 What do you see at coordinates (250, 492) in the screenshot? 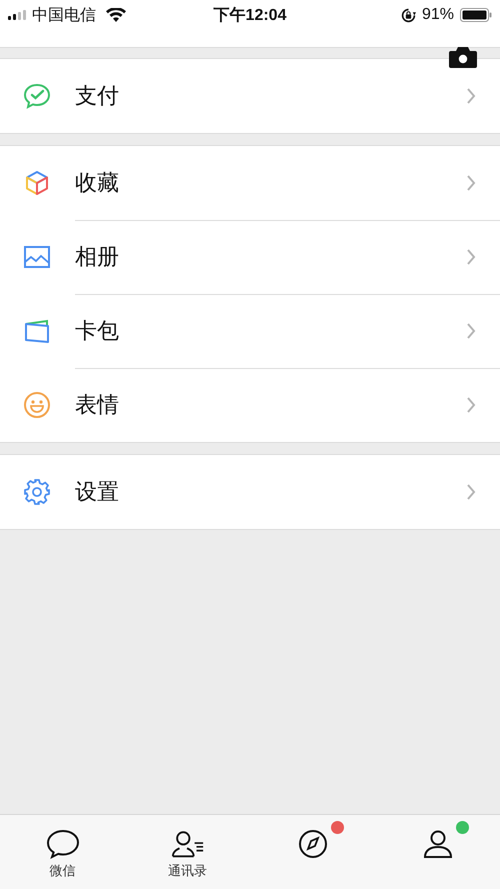
I see `menu-item: 设置` at bounding box center [250, 492].